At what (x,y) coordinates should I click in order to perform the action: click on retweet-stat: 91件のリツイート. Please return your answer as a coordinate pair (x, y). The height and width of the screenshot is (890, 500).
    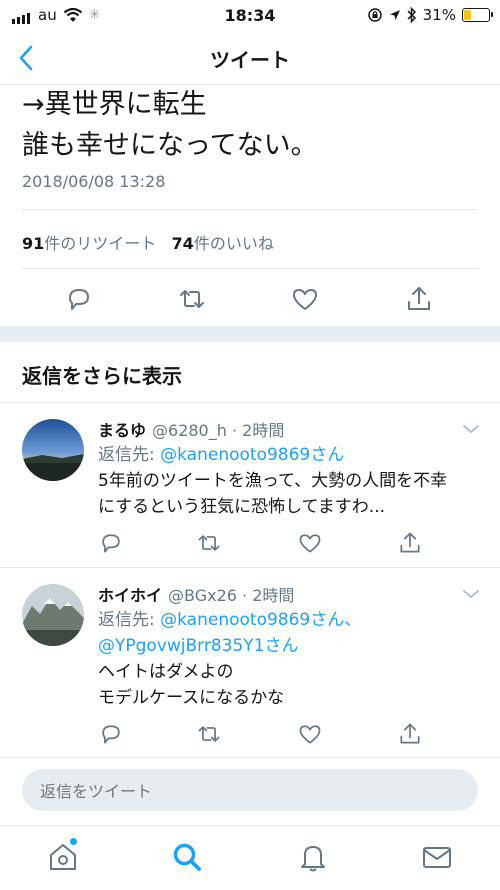
    Looking at the image, I should click on (89, 243).